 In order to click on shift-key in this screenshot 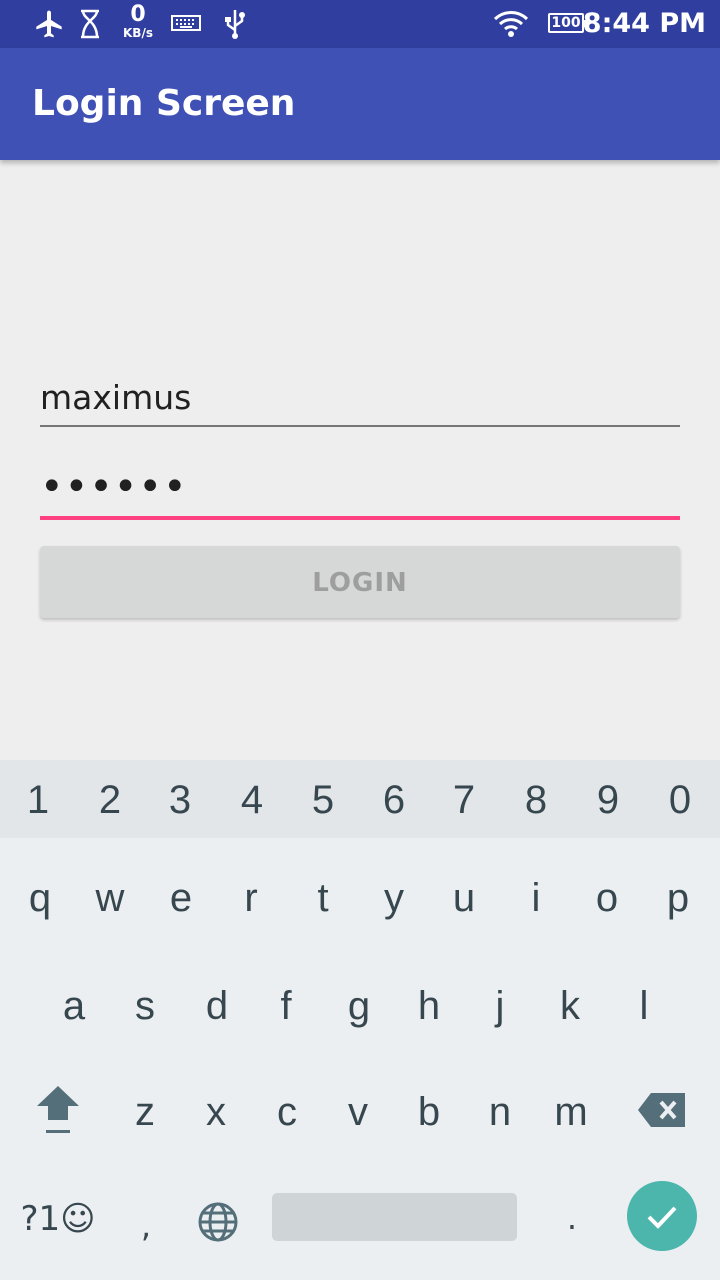, I will do `click(58, 1110)`.